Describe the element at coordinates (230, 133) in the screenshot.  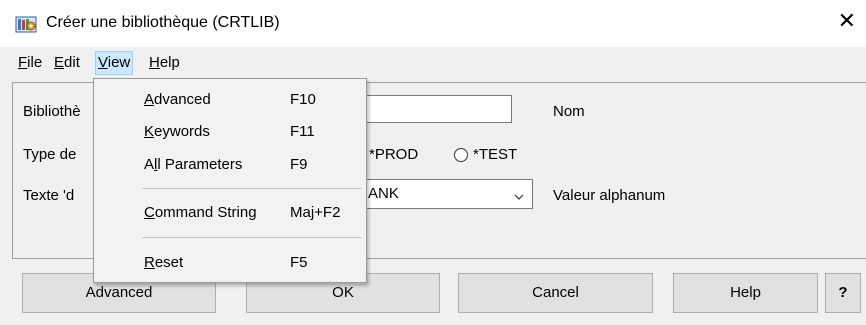
I see `menu-item-keywords: Keywords F11` at that location.